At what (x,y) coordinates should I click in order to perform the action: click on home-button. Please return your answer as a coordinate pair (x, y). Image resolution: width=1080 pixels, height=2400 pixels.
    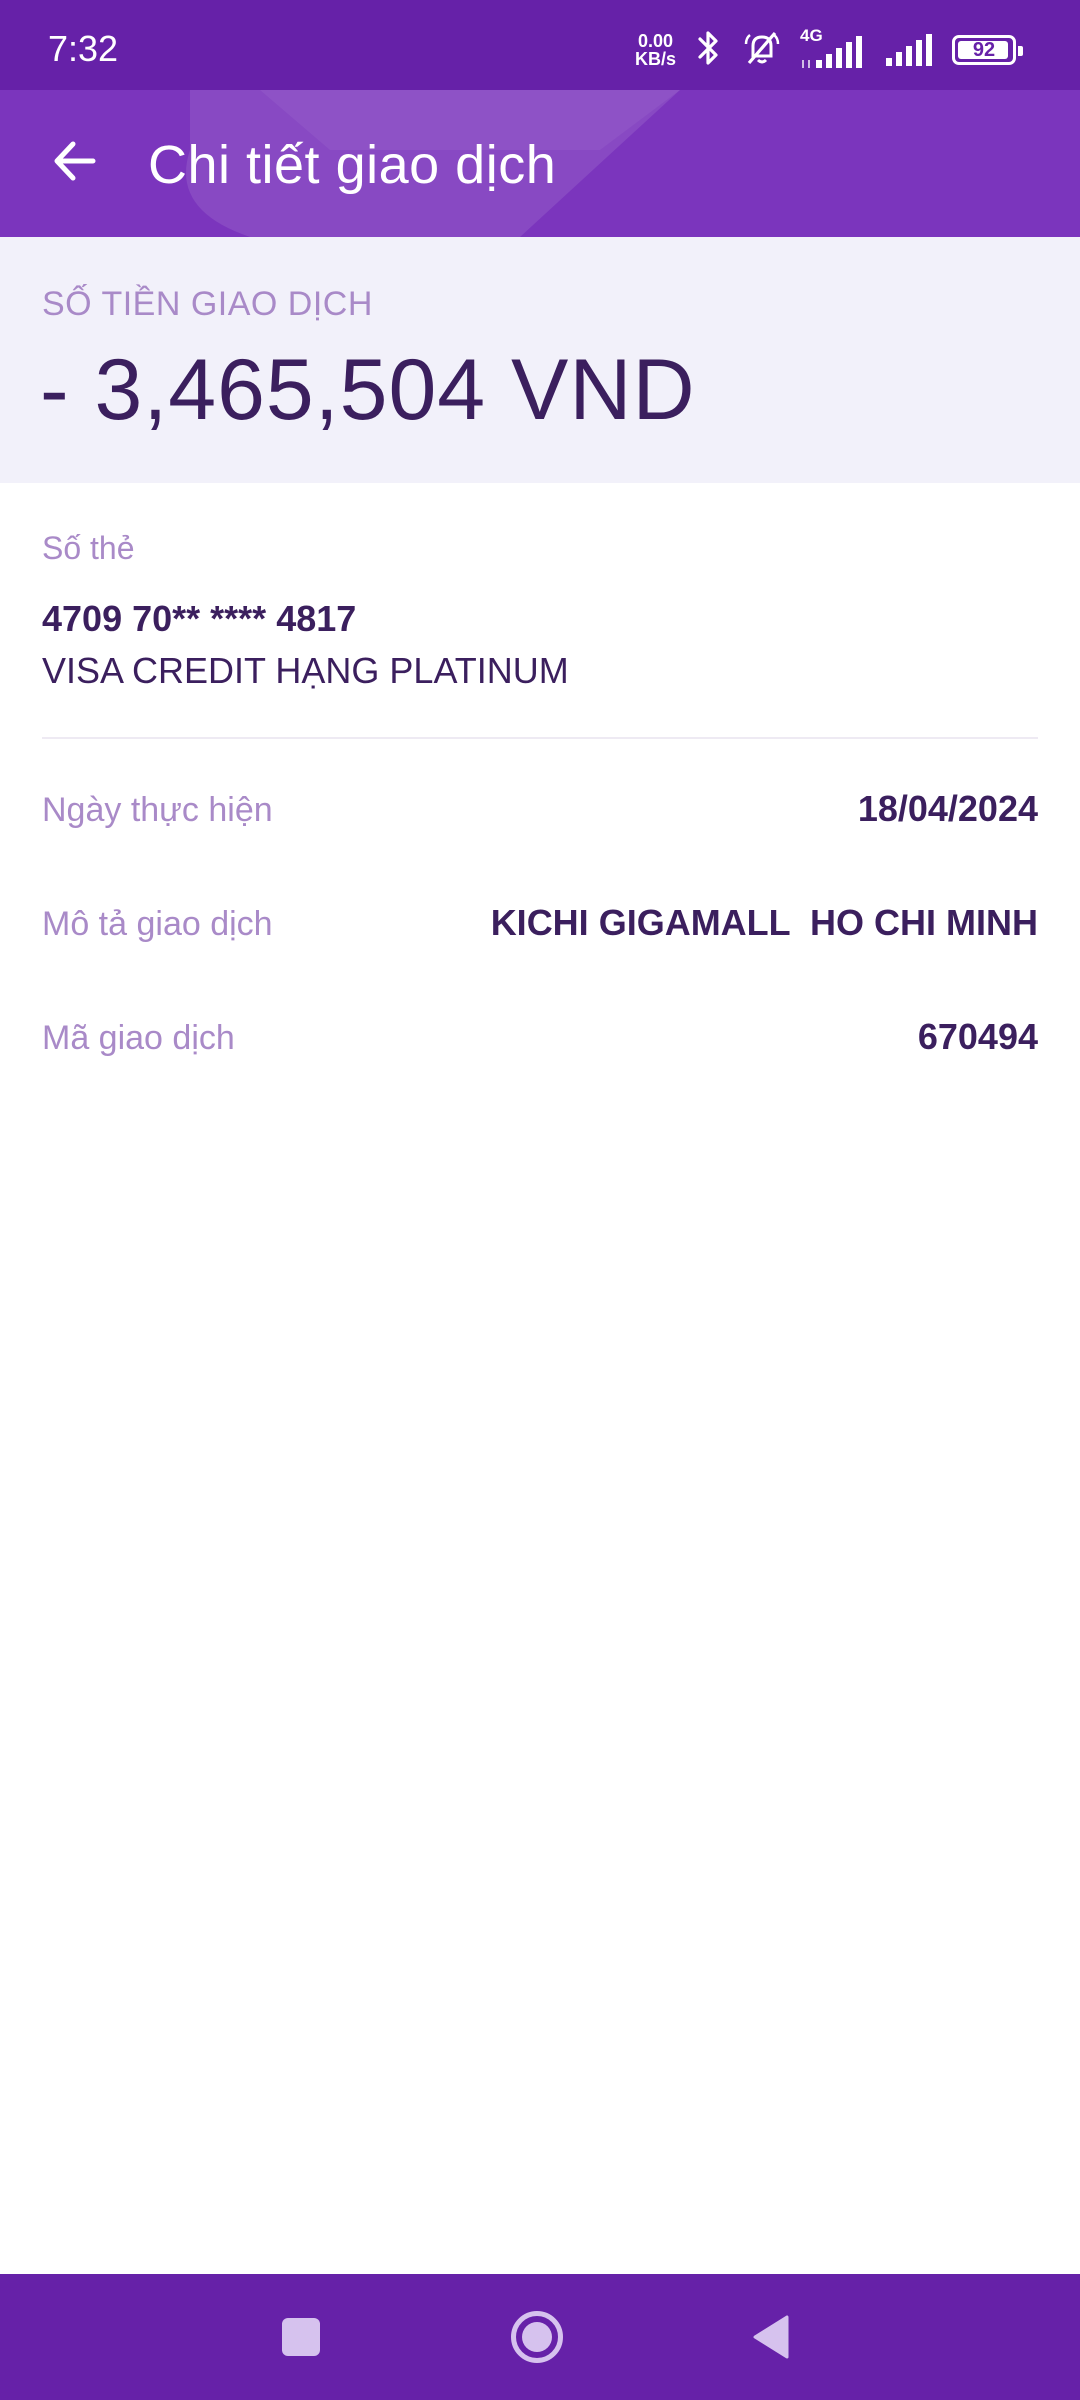
    Looking at the image, I should click on (537, 2337).